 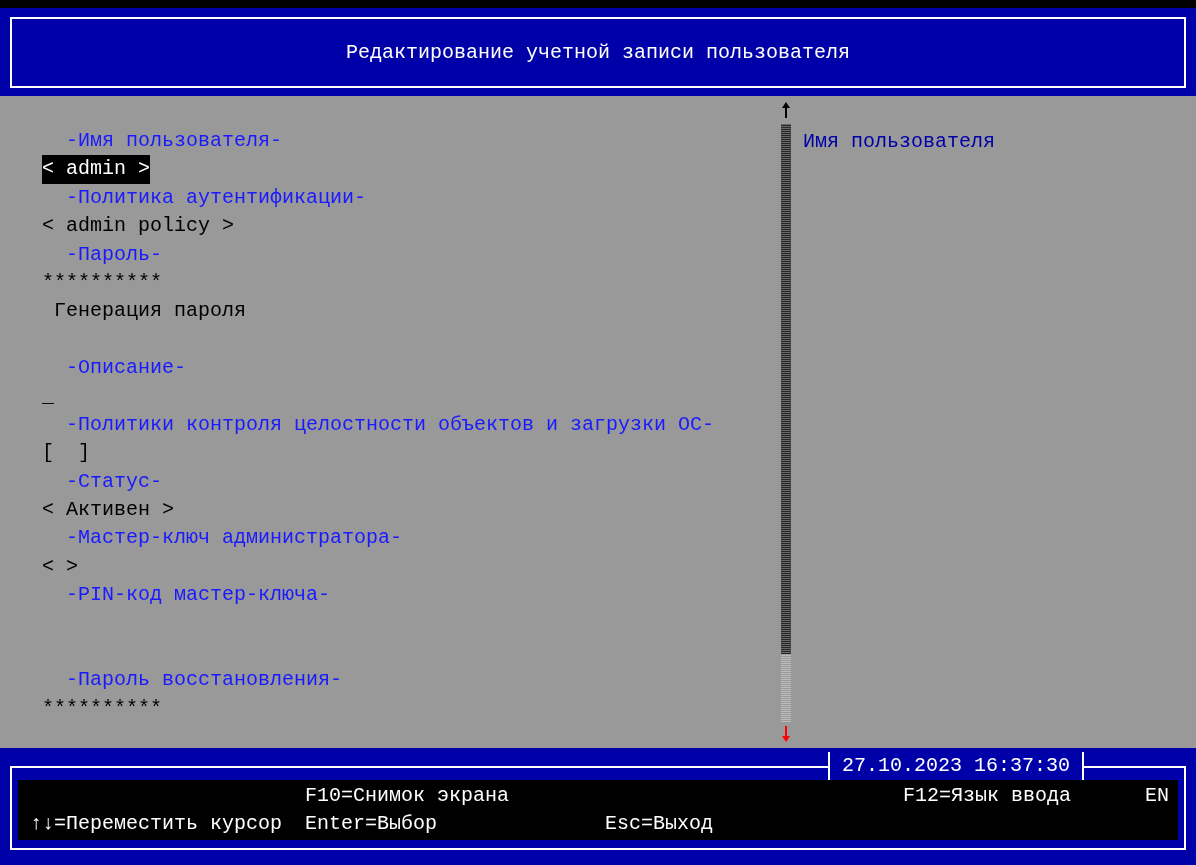 I want to click on key-hint: F10=Снимок экрана, so click(x=408, y=796).